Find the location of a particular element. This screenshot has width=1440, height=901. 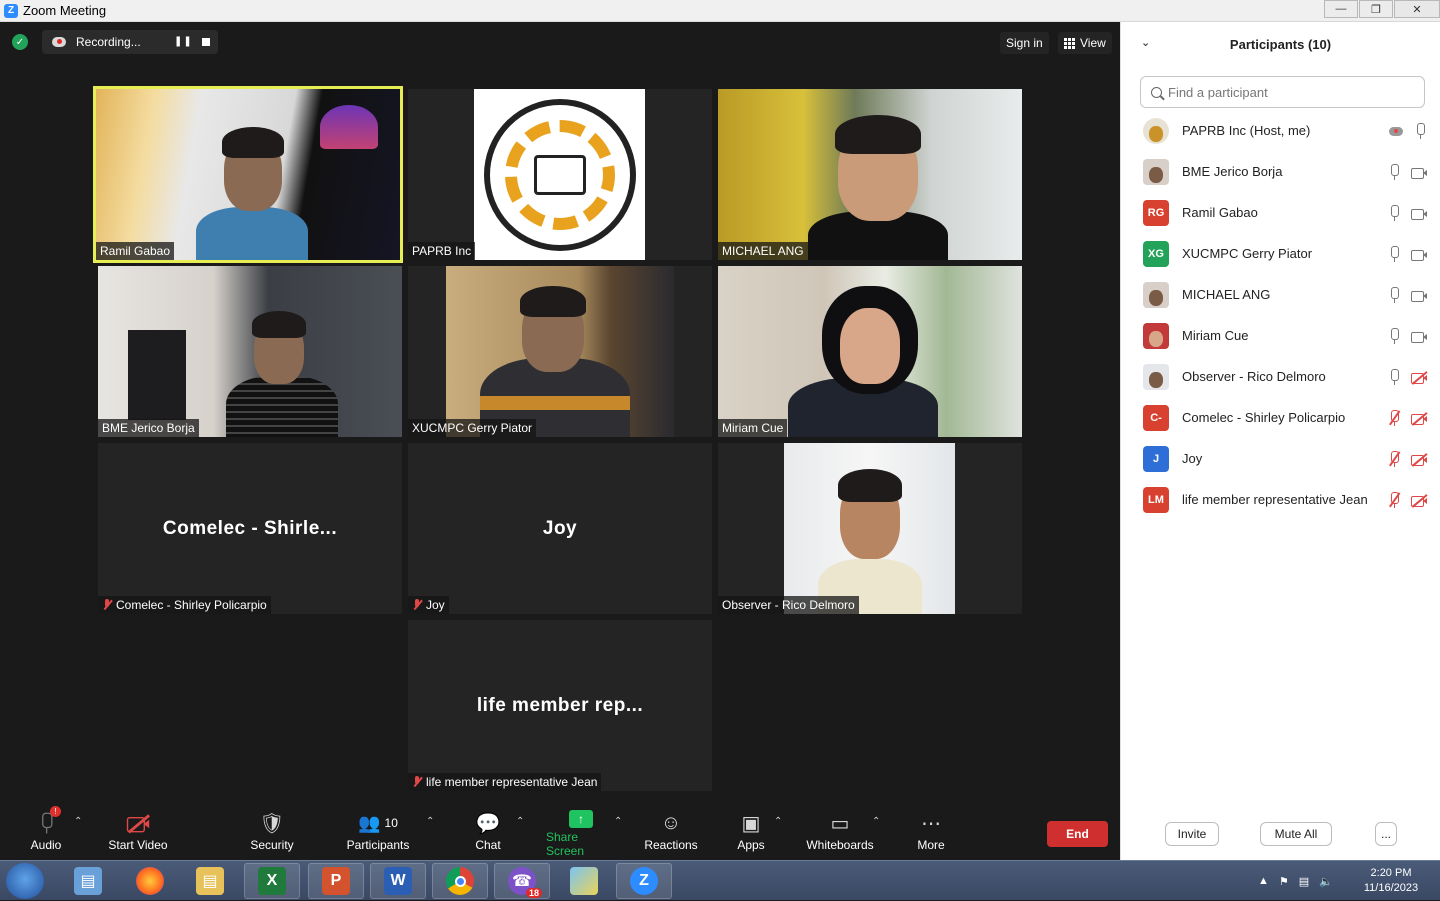

video-tile-joy: Joy Joy is located at coordinates (560, 528).